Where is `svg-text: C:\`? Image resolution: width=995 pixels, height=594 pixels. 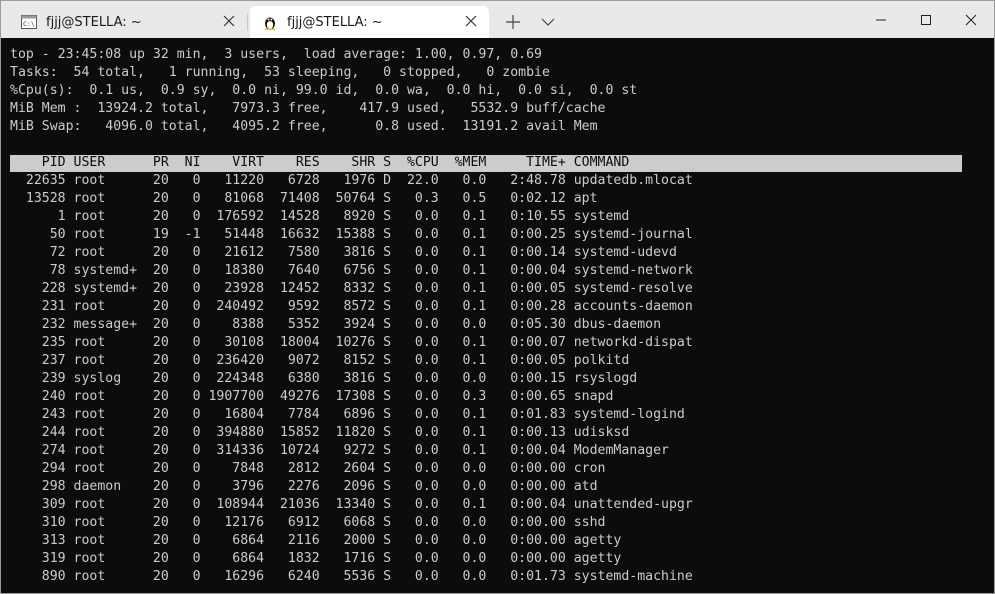
svg-text: C:\ is located at coordinates (29, 24).